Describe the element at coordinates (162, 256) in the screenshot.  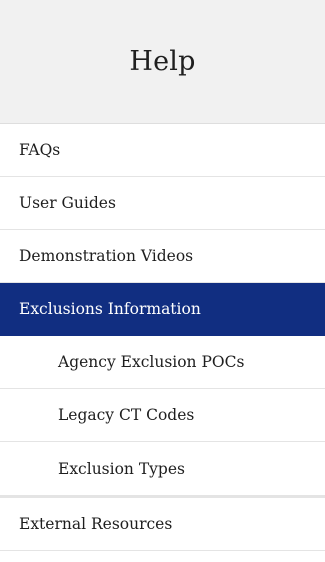
I see `nav-item-demonstration-videos: Demonstration Videos` at that location.